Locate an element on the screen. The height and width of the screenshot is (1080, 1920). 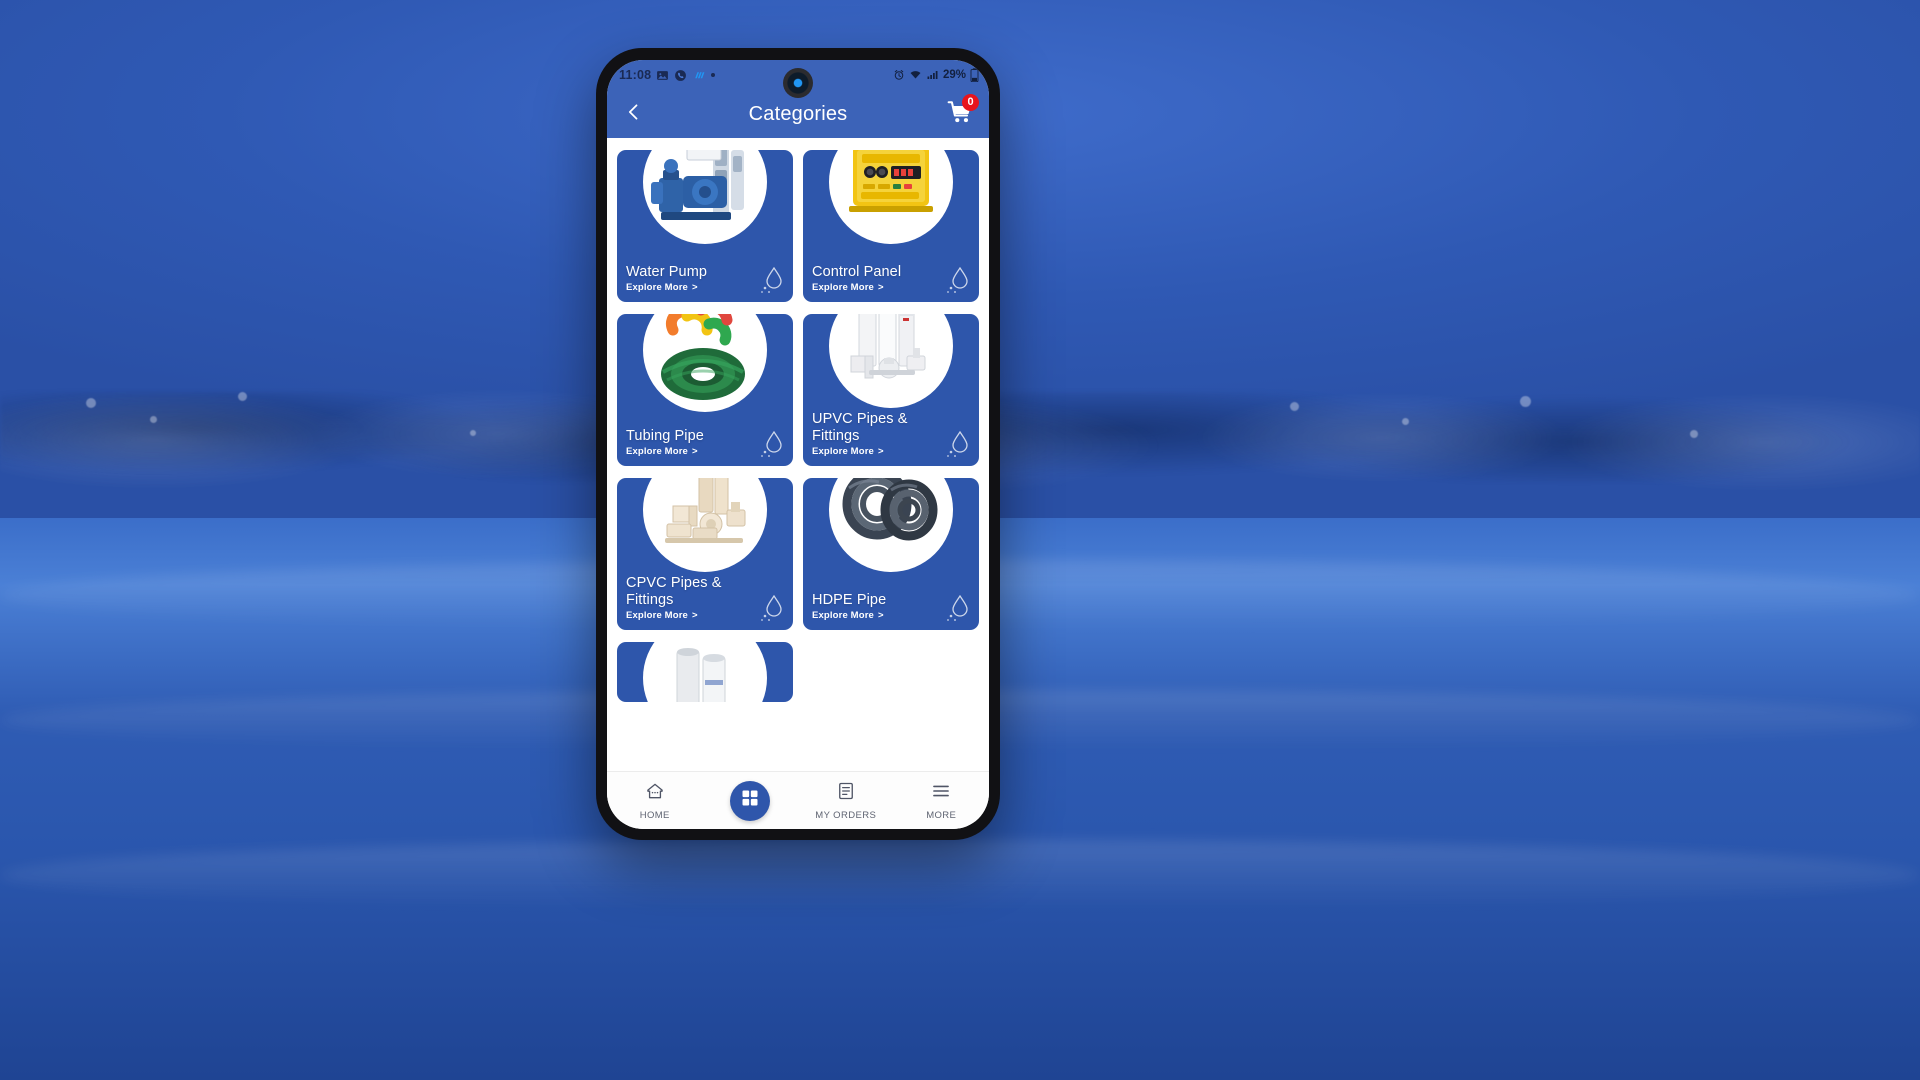
category-card-hdpe-pipe: HDPE Pipe Explore More > is located at coordinates (891, 554).